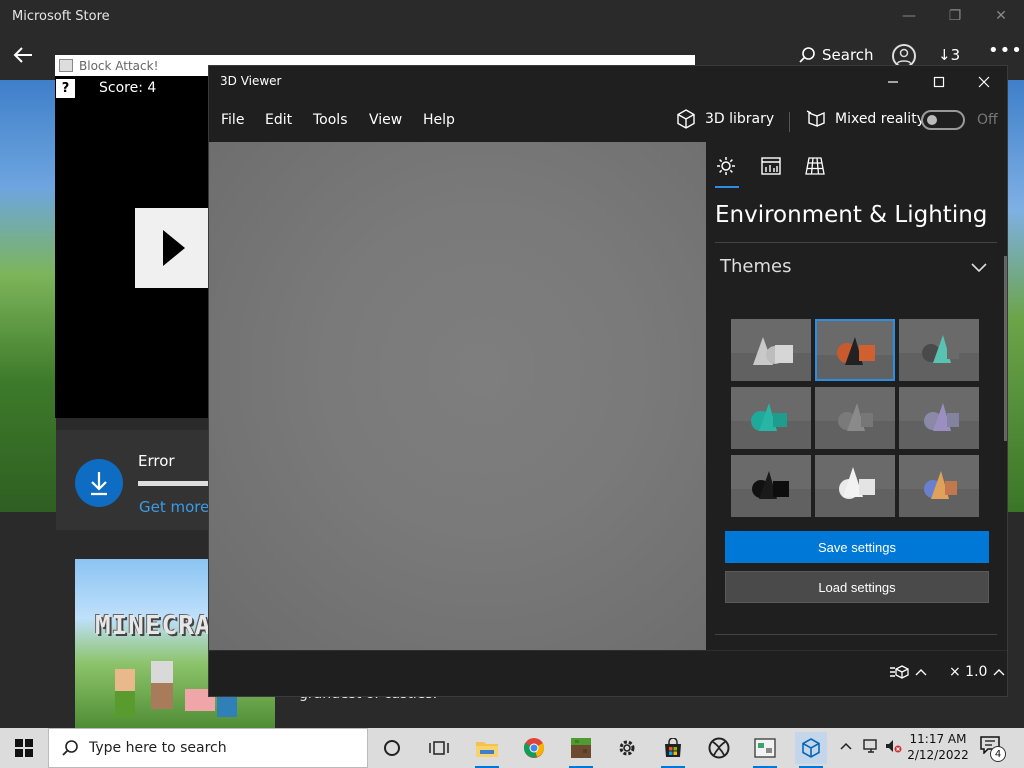  What do you see at coordinates (119, 65) in the screenshot?
I see `block-attack-title: Block Attack!` at bounding box center [119, 65].